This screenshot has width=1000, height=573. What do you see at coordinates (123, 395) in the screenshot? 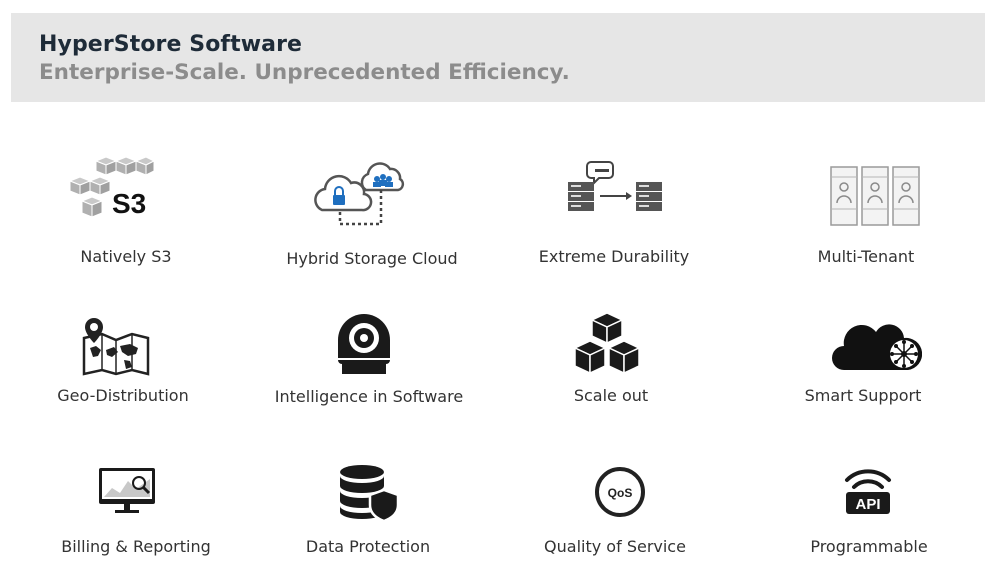
I see `feature-label-geo-distribution: Geo-Distribution` at bounding box center [123, 395].